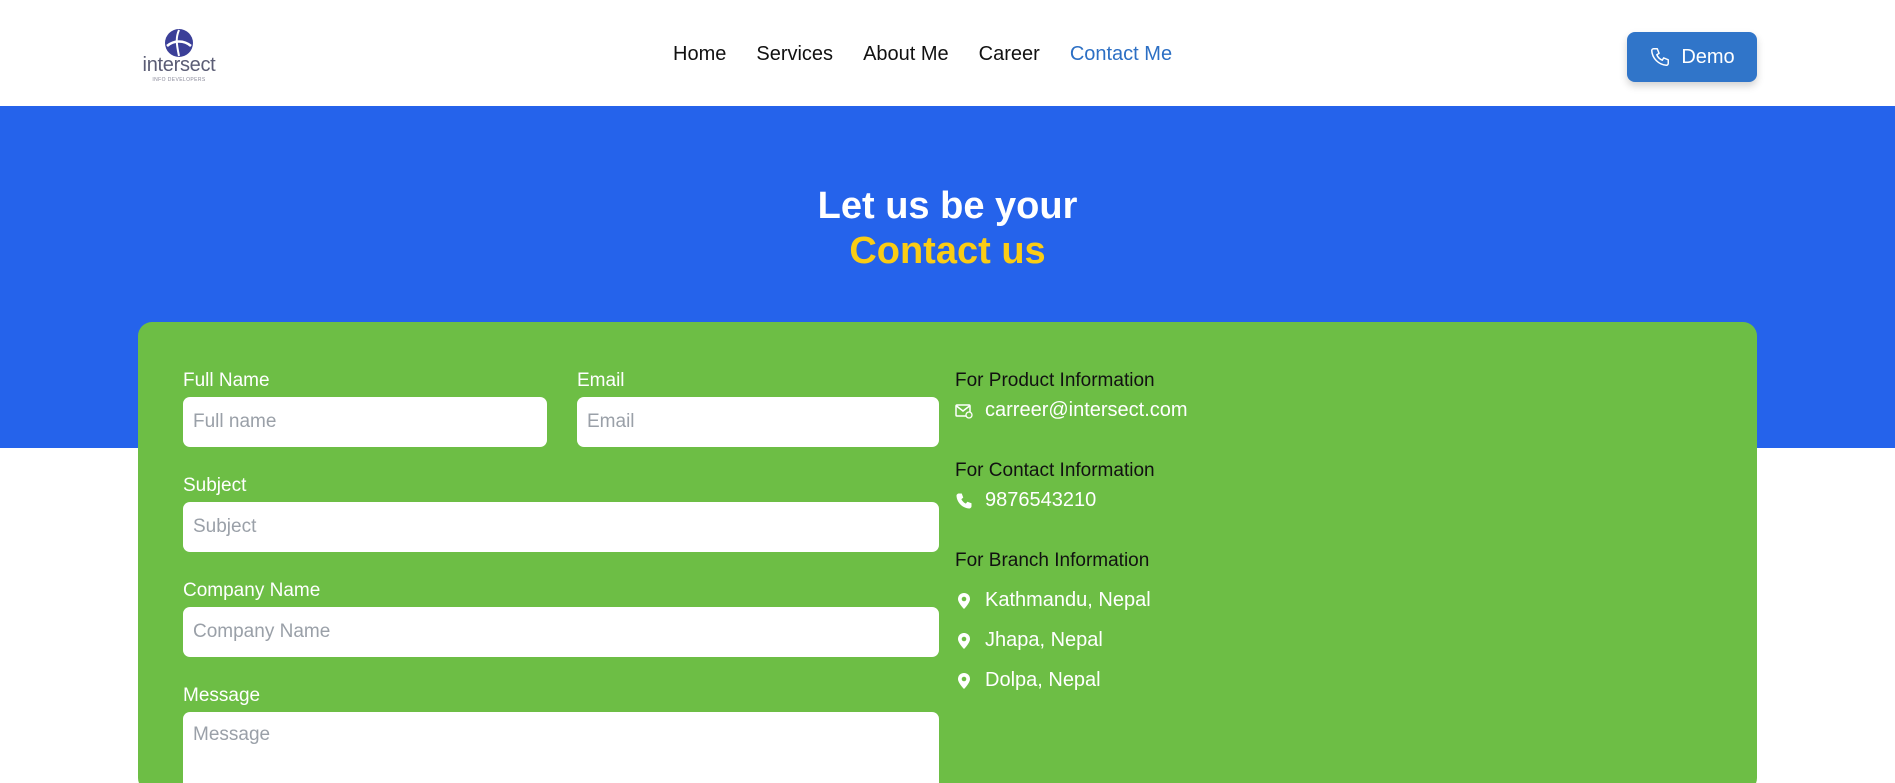 The width and height of the screenshot is (1895, 783). I want to click on nav-item-about-me: About Me, so click(906, 54).